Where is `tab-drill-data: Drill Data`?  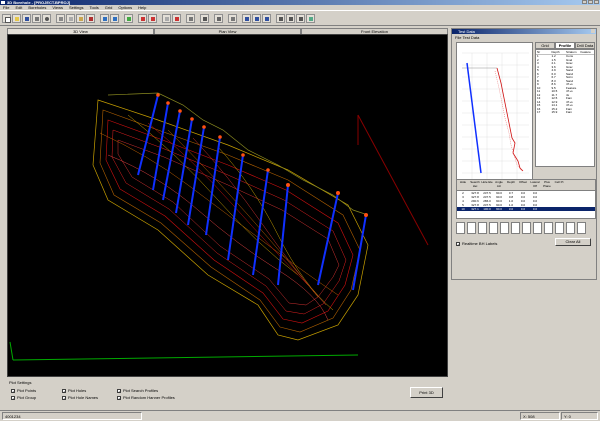 tab-drill-data: Drill Data is located at coordinates (585, 45).